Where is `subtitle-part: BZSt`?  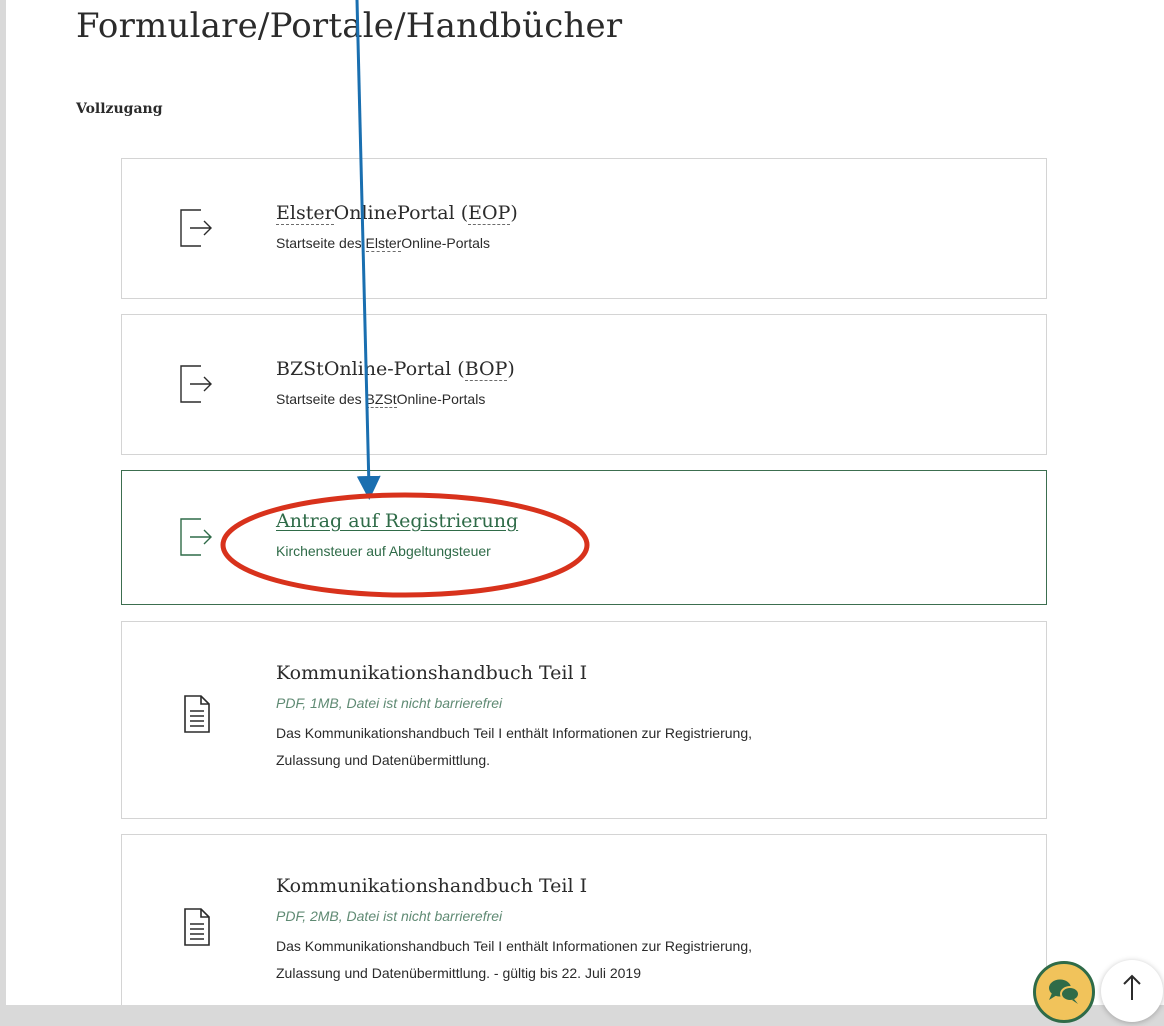
subtitle-part: BZSt is located at coordinates (381, 399).